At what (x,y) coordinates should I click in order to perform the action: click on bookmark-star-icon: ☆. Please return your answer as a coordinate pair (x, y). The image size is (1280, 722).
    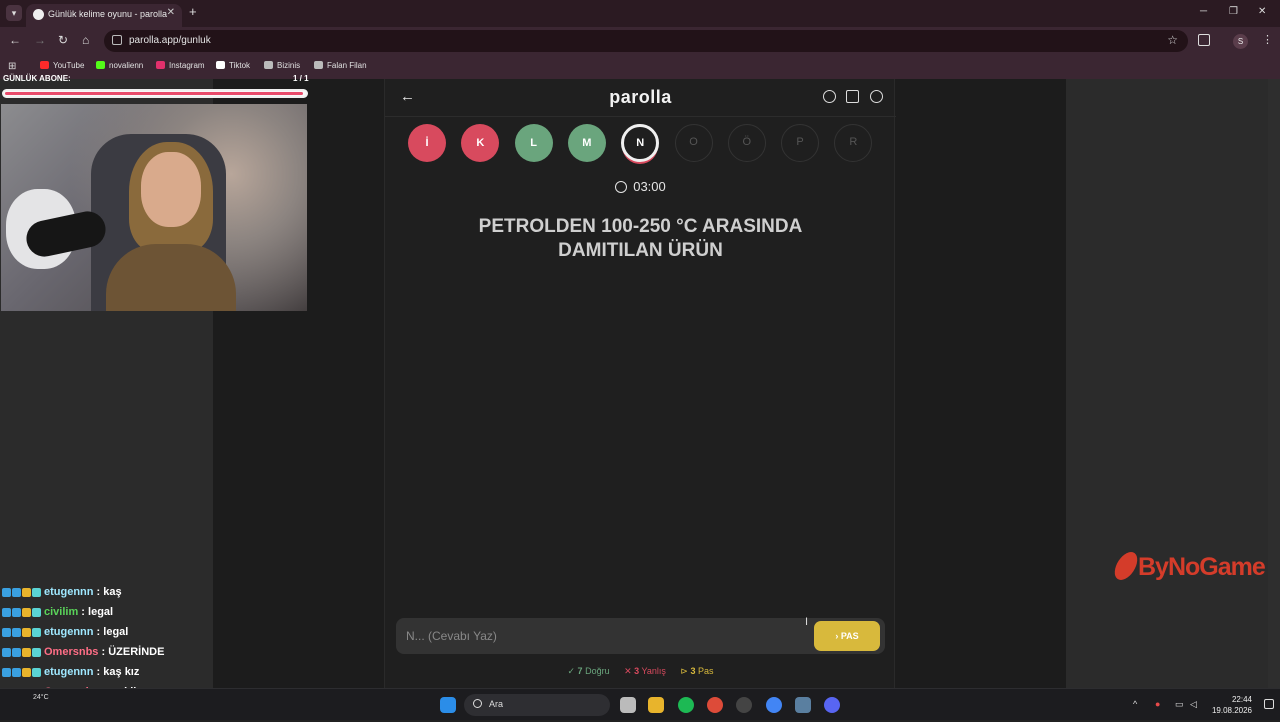
    Looking at the image, I should click on (1172, 40).